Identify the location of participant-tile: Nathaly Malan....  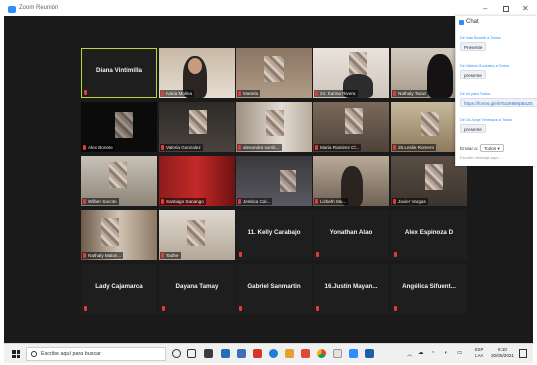
(119, 235).